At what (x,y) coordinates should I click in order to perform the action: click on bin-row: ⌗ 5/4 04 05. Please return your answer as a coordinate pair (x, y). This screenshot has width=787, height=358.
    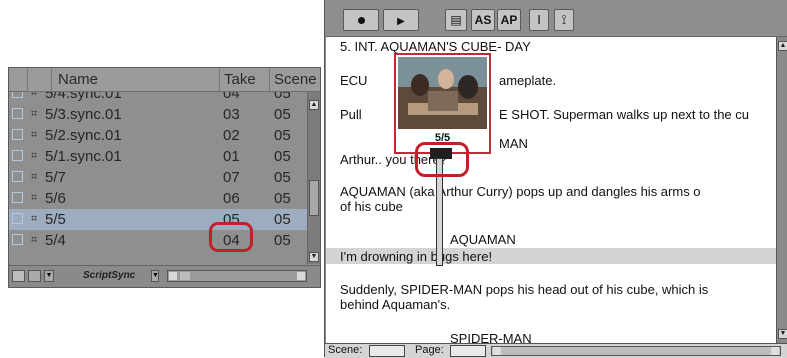
    Looking at the image, I should click on (158, 240).